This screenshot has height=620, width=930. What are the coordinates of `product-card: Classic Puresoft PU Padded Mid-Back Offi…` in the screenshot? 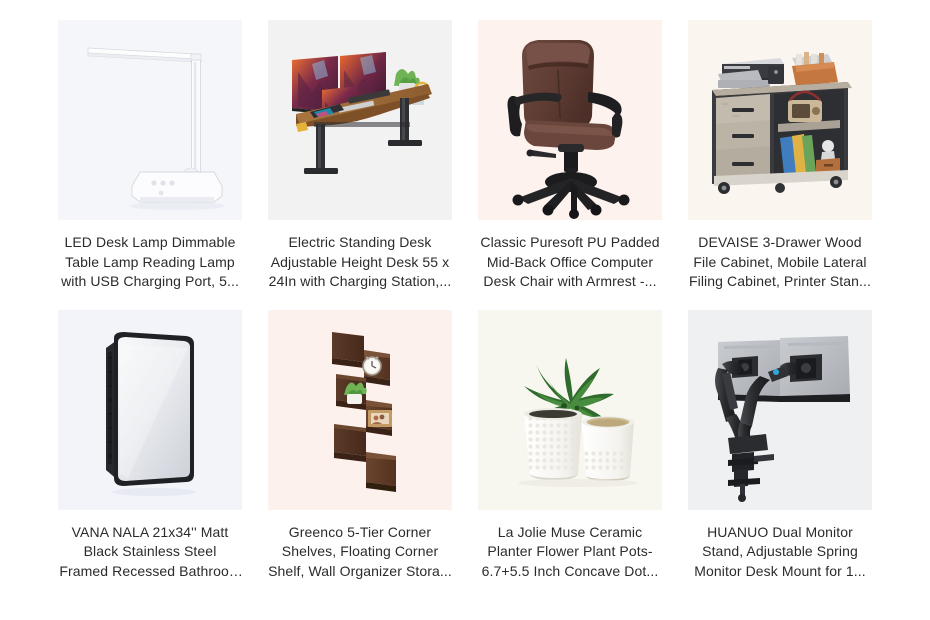 It's located at (570, 156).